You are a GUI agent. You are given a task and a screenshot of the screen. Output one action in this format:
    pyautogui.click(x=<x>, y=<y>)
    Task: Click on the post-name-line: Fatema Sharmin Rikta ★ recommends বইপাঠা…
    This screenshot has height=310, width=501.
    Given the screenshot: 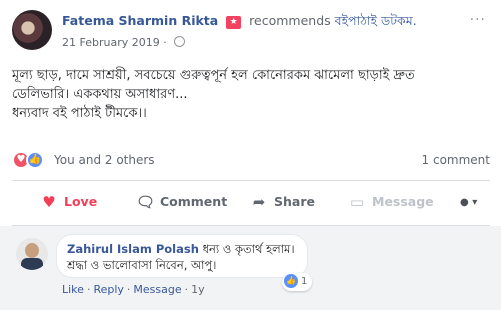 What is the action you would take?
    pyautogui.click(x=239, y=23)
    